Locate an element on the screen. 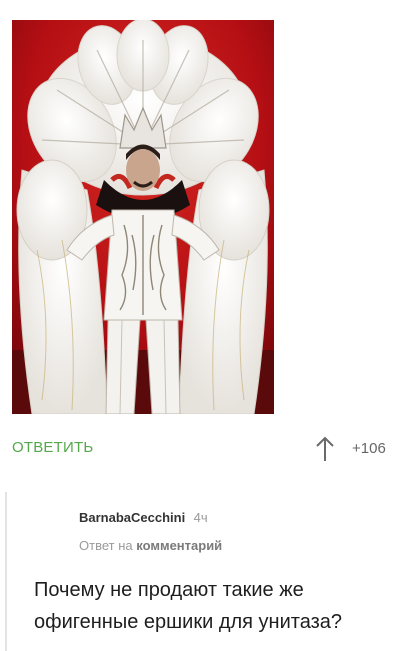  reply-to-label: Ответ на комментарий is located at coordinates (150, 545).